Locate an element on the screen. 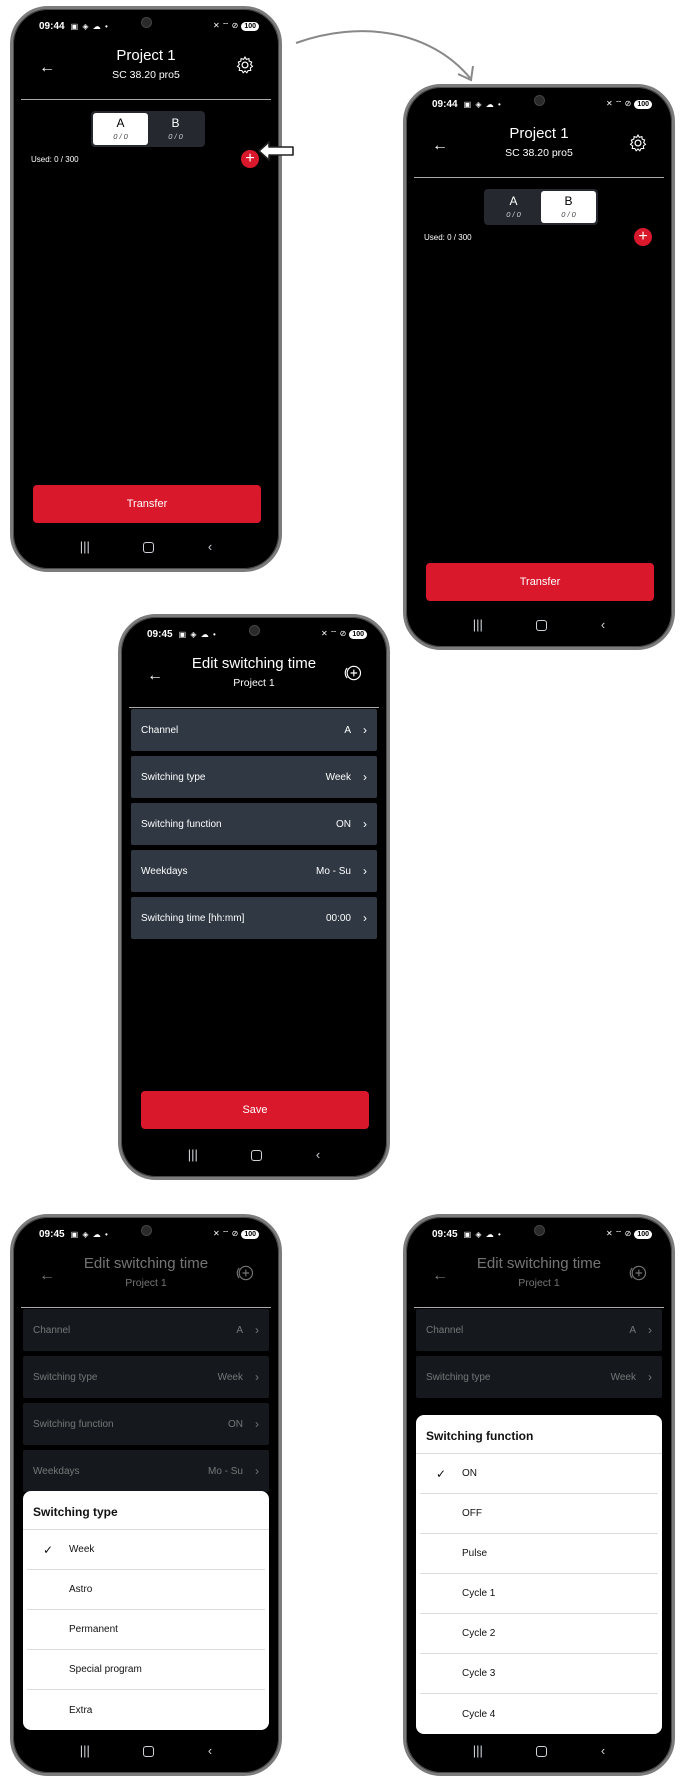 Image resolution: width=684 pixels, height=1776 pixels. row-switching-time: Switching time [hh:mm] 00:00 › is located at coordinates (254, 918).